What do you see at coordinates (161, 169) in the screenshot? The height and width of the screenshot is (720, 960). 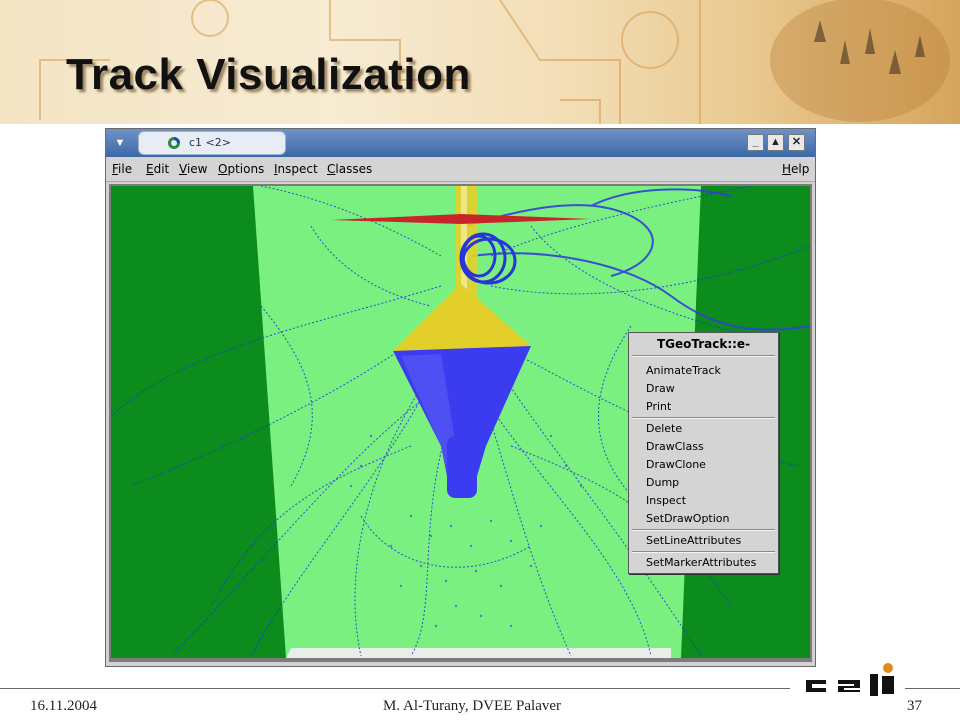 I see `menu-edit-rest: dit` at bounding box center [161, 169].